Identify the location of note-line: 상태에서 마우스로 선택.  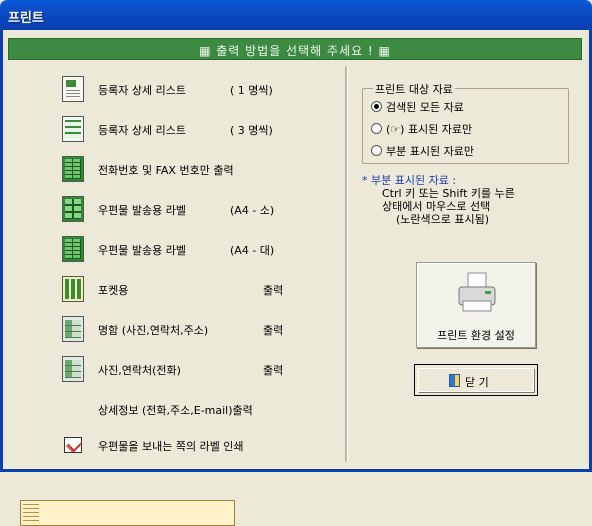
(436, 206).